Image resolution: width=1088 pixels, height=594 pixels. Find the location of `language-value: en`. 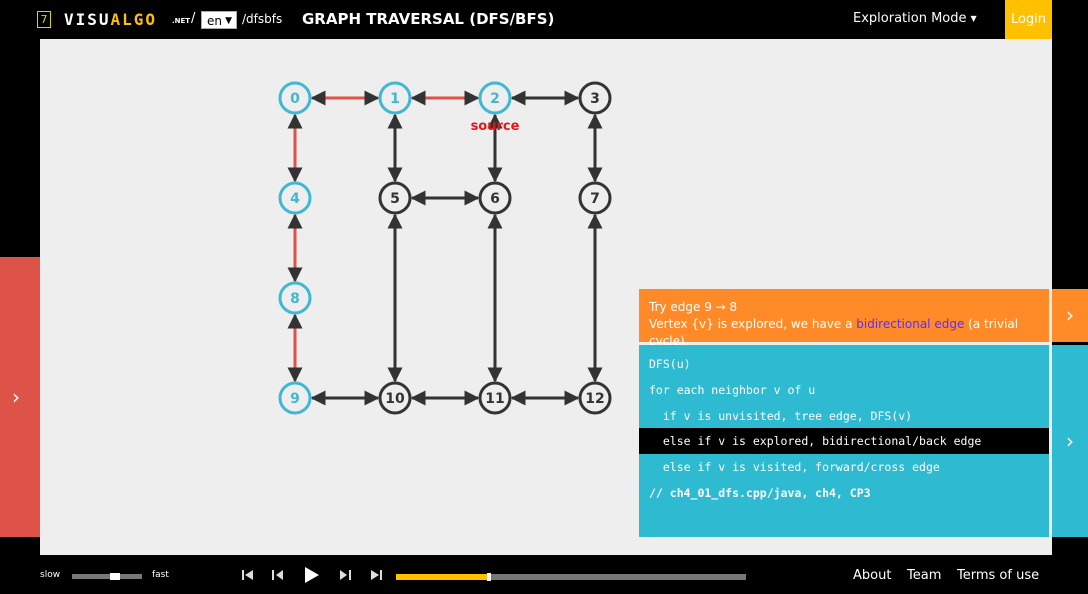

language-value: en is located at coordinates (214, 21).